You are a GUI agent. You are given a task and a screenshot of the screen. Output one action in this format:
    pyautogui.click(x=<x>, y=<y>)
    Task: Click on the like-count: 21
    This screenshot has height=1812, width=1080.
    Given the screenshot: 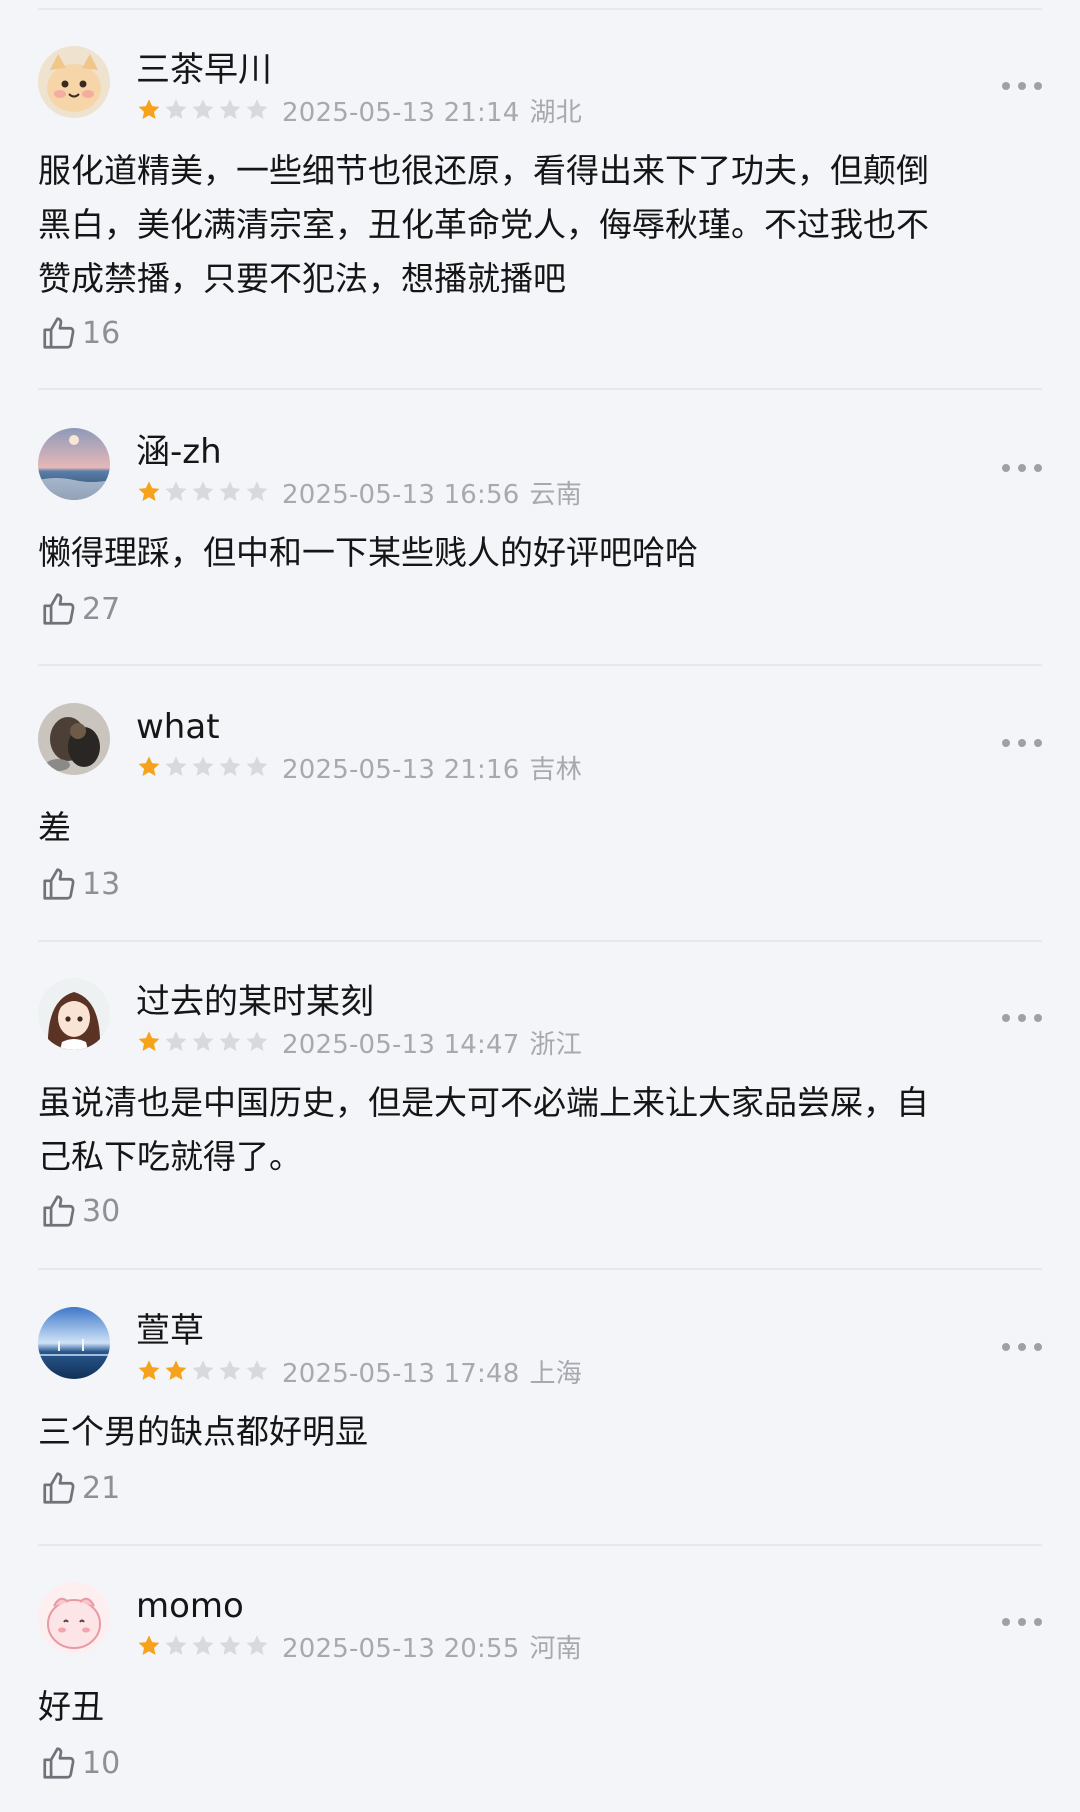 What is the action you would take?
    pyautogui.click(x=101, y=1488)
    